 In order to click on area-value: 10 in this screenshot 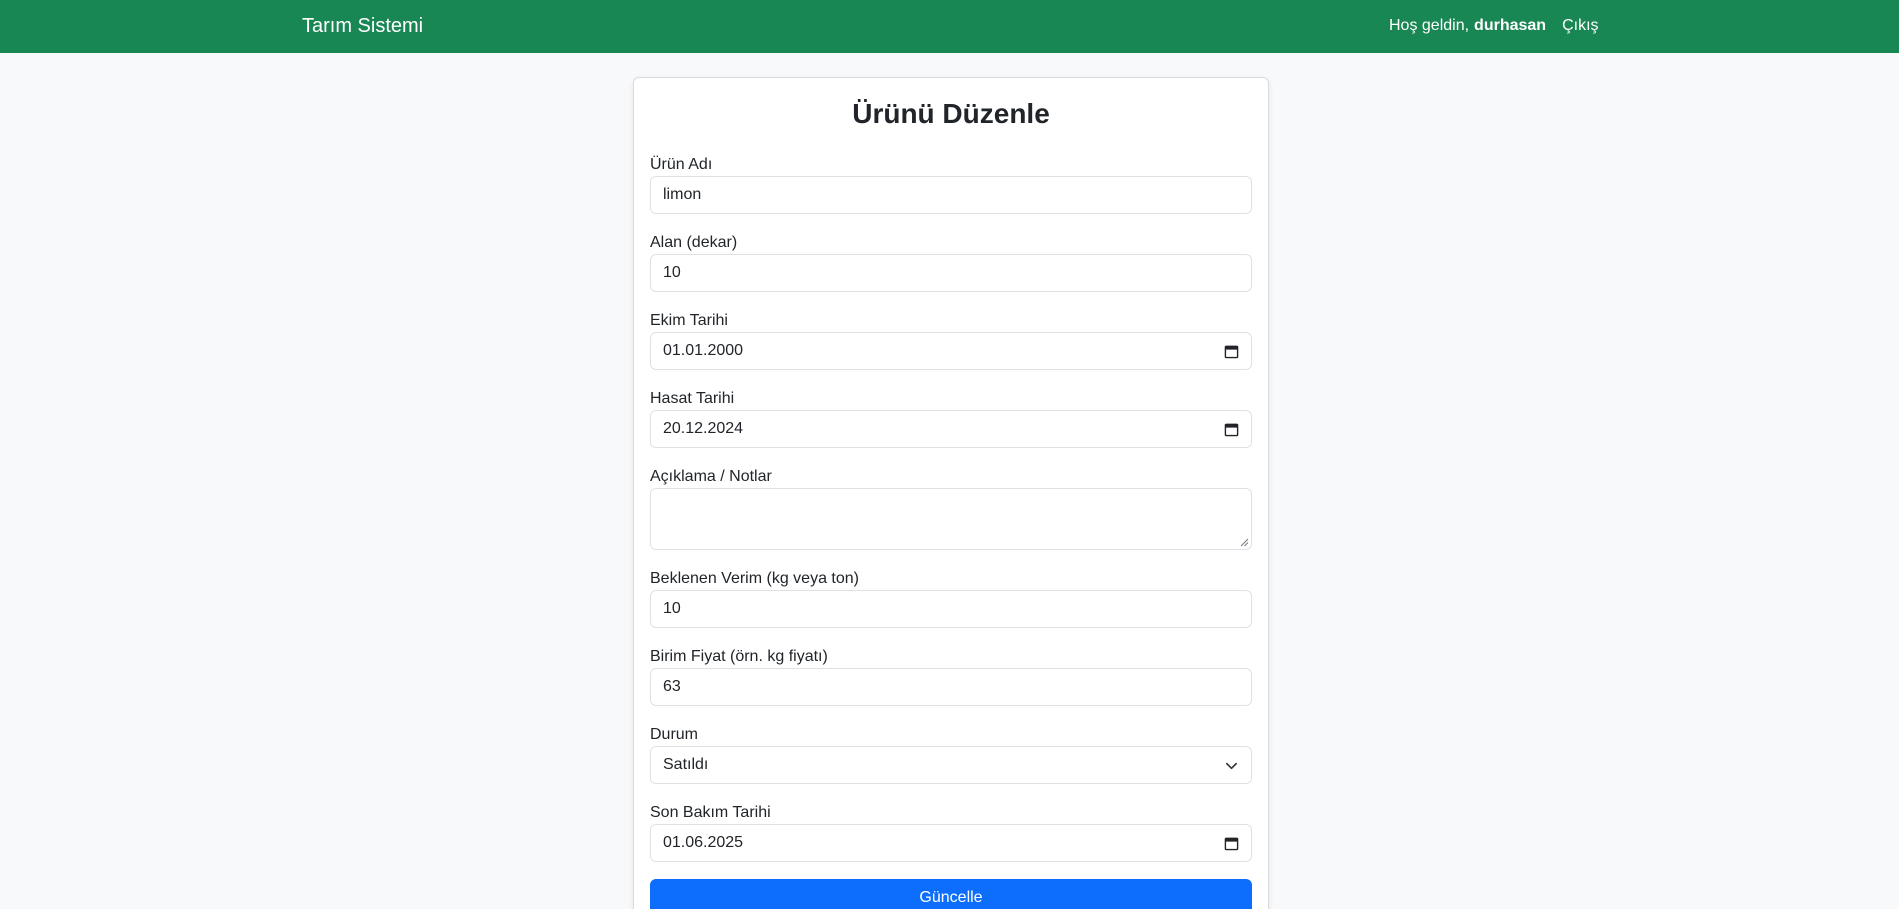, I will do `click(672, 272)`.